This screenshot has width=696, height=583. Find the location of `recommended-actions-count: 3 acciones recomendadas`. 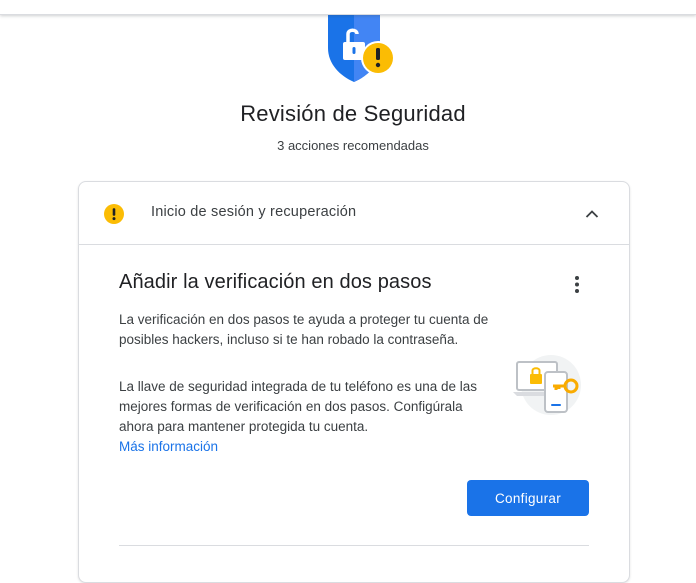

recommended-actions-count: 3 acciones recomendadas is located at coordinates (353, 145).